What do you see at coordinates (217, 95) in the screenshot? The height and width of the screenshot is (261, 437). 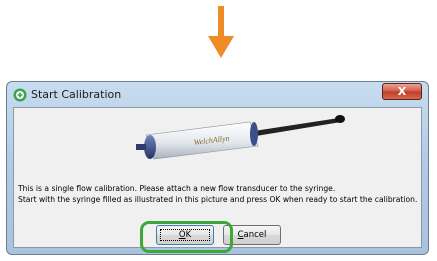 I see `title-bar: Start Calibration X` at bounding box center [217, 95].